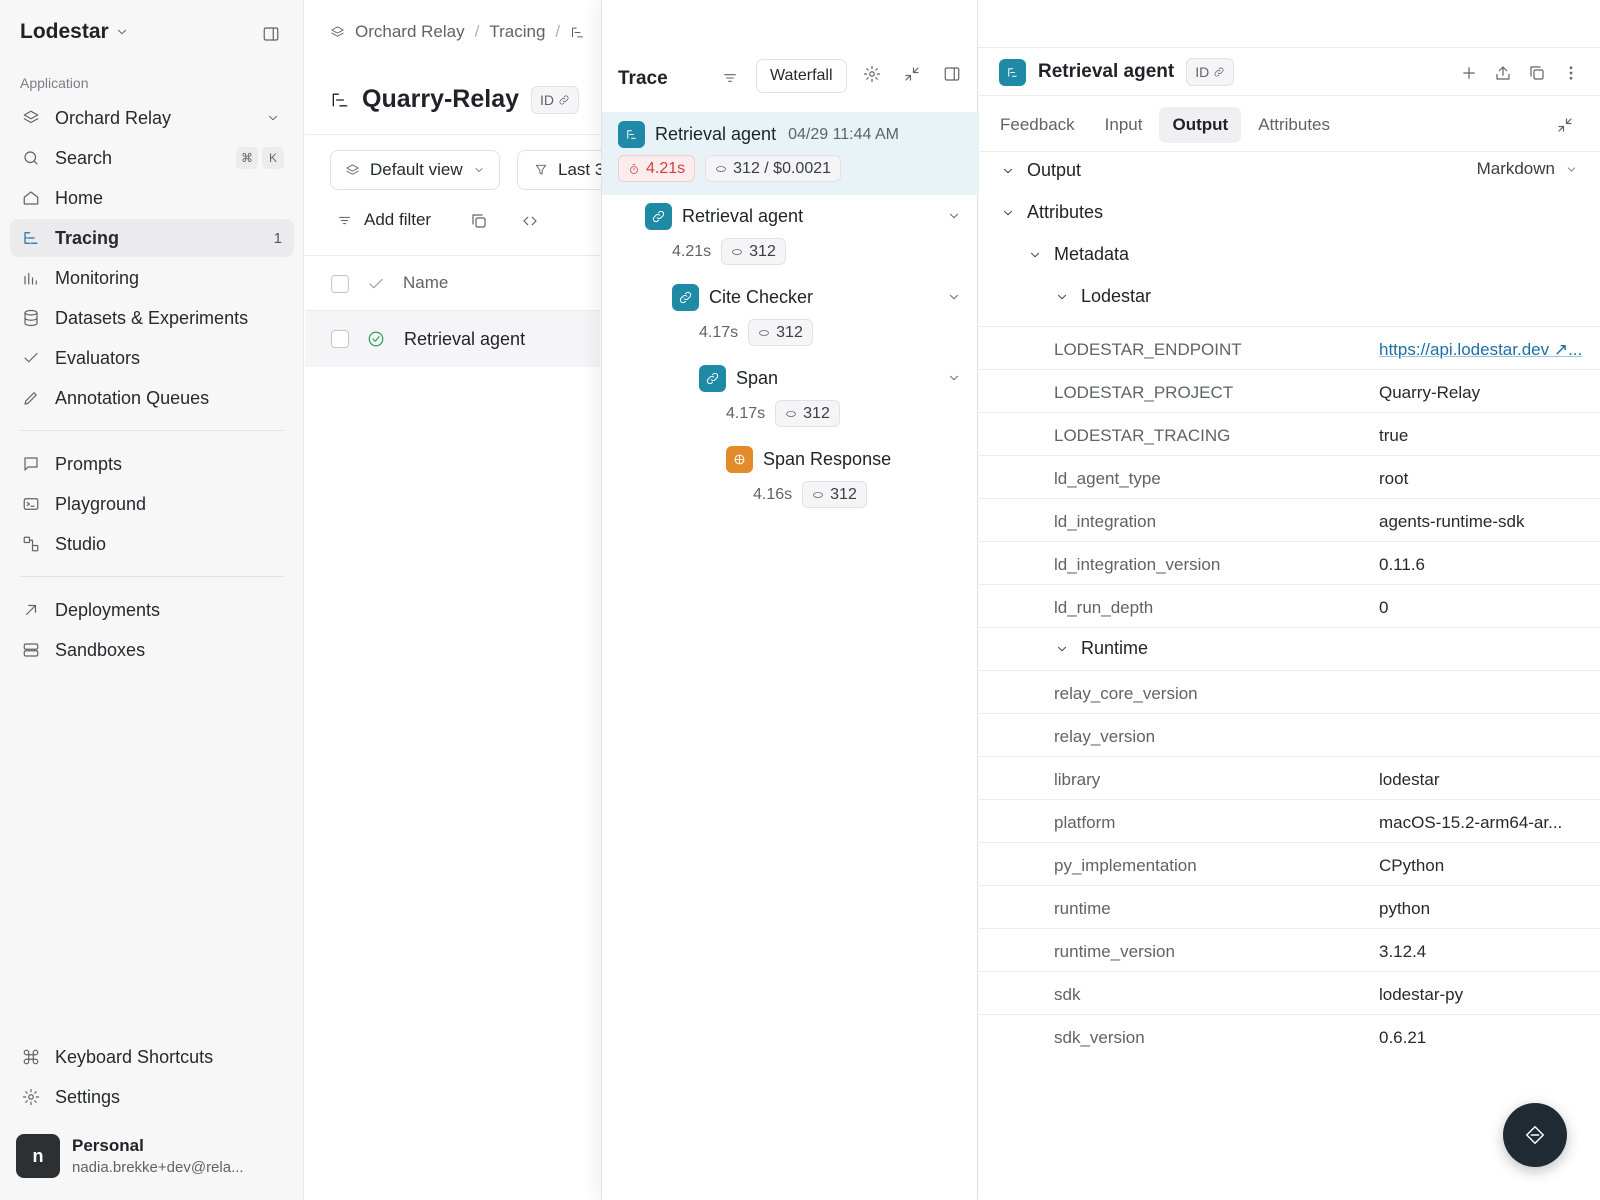 The width and height of the screenshot is (1600, 1200). What do you see at coordinates (581, 169) in the screenshot?
I see `time-range-label: Last 3` at bounding box center [581, 169].